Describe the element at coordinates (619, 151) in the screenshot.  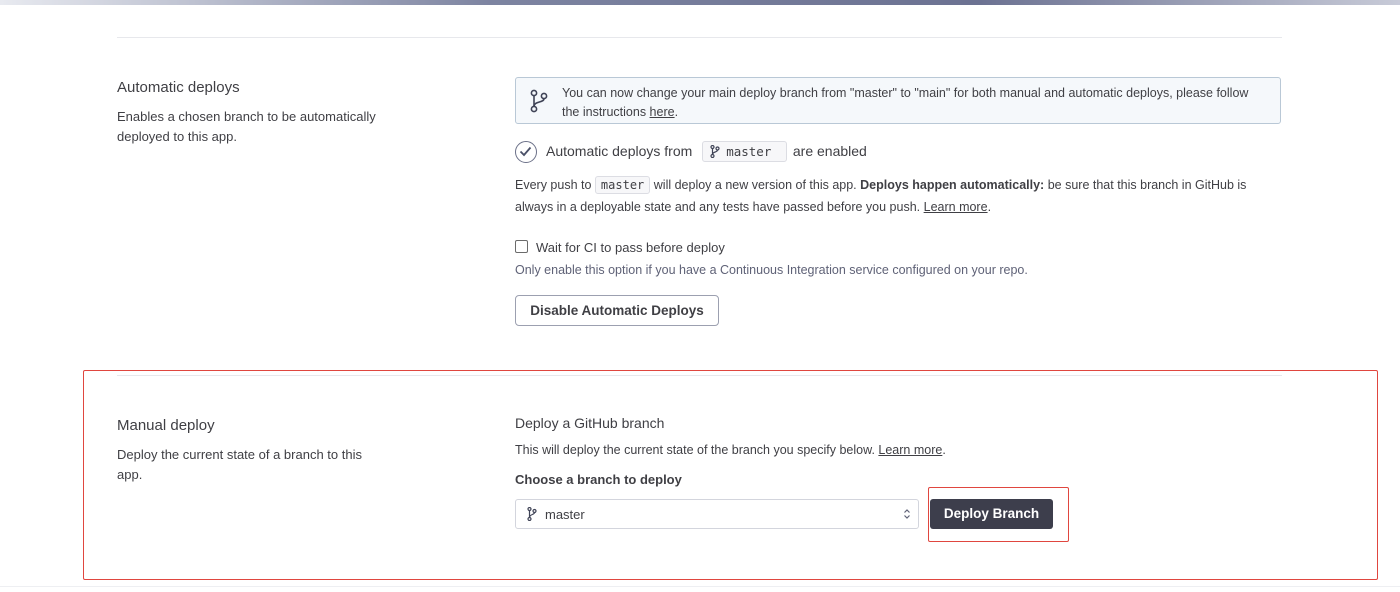
I see `status-prefix: Automatic deploys from` at that location.